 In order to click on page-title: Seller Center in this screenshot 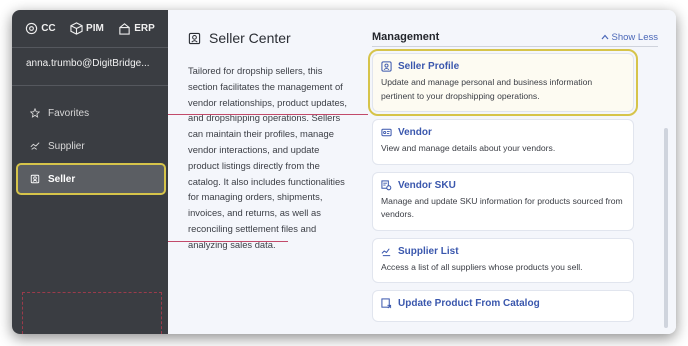, I will do `click(273, 38)`.